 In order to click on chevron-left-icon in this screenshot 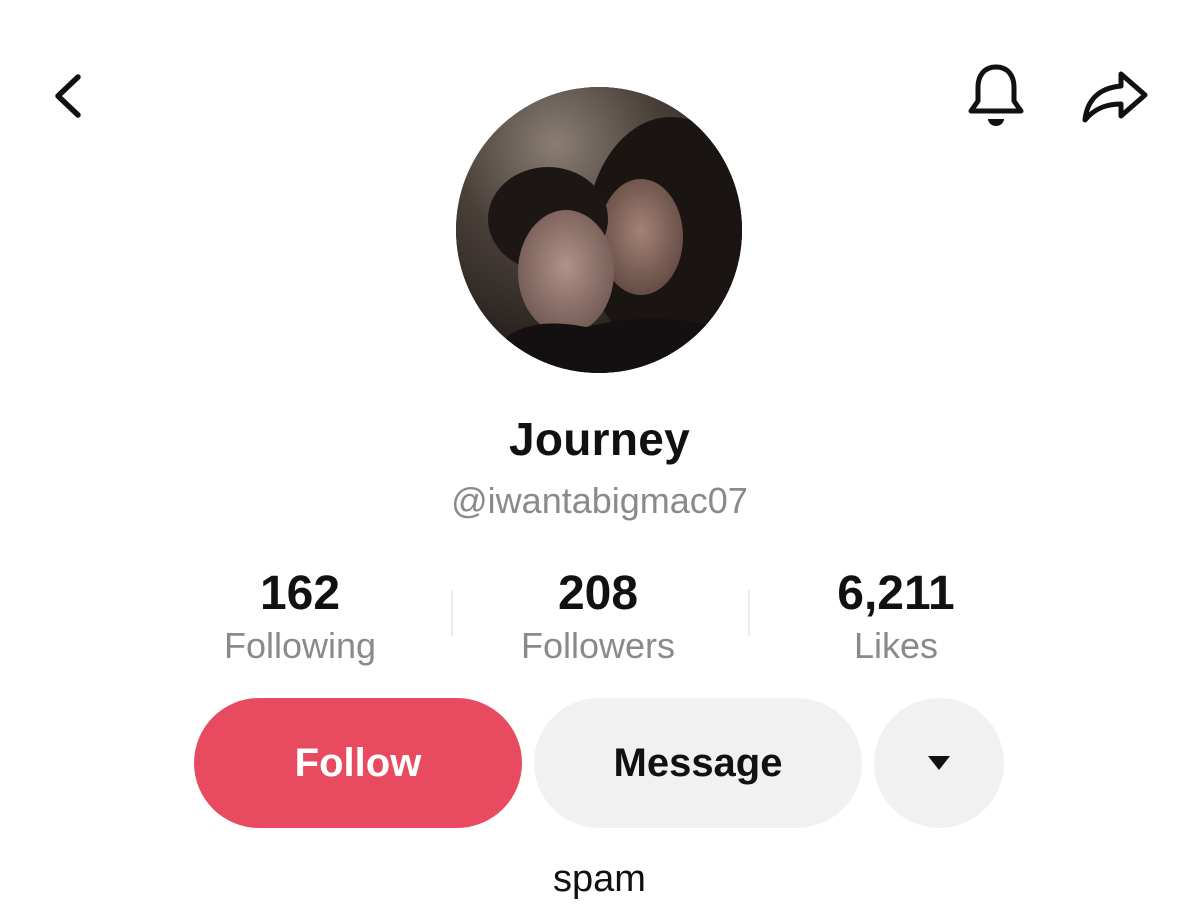, I will do `click(68, 96)`.